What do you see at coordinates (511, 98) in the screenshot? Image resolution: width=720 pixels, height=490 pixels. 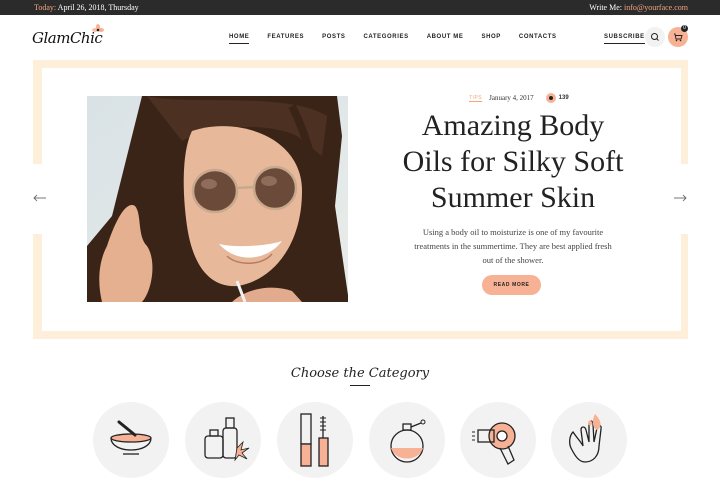 I see `post-date: January 4, 2017` at bounding box center [511, 98].